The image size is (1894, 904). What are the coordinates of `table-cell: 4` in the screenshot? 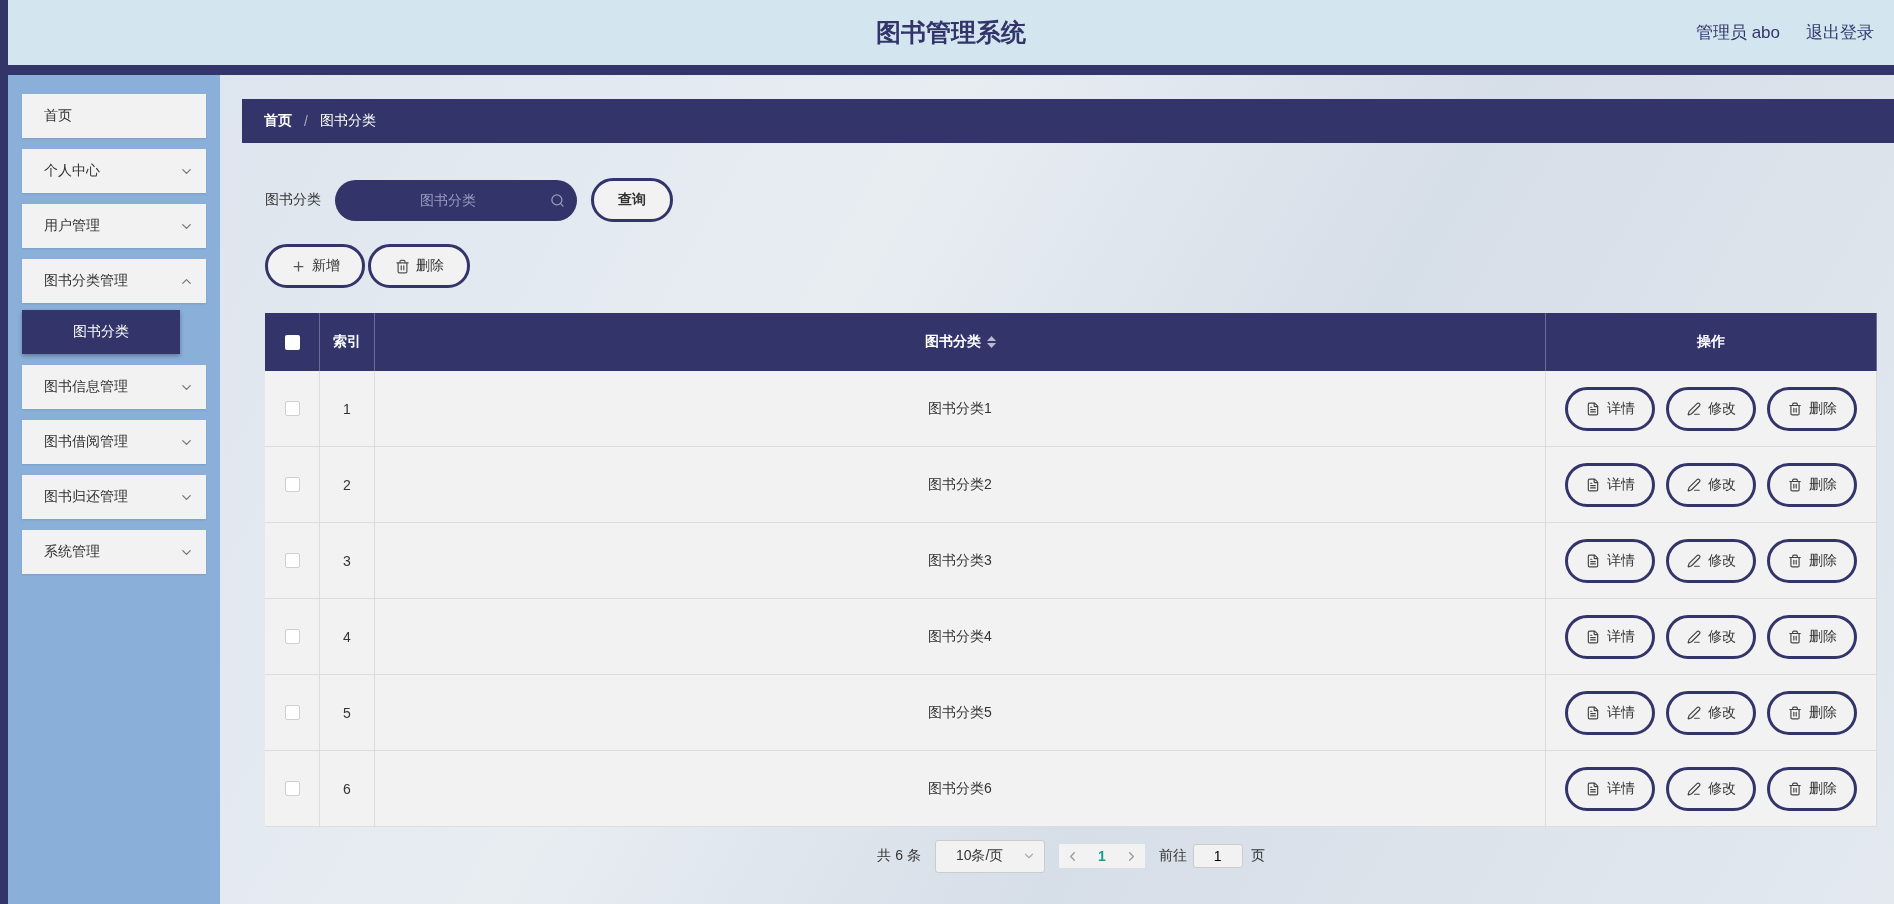 It's located at (347, 637).